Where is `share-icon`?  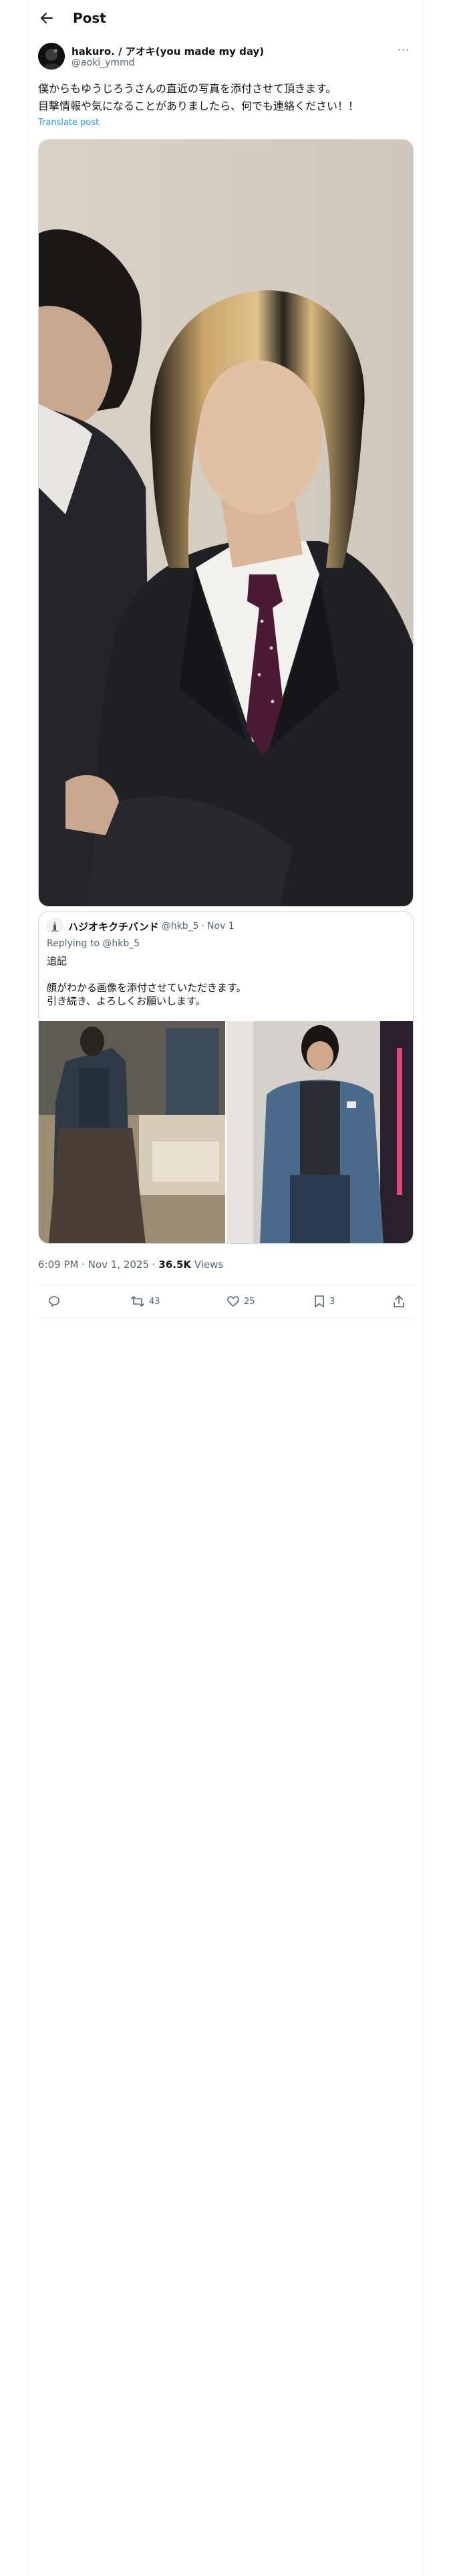 share-icon is located at coordinates (399, 1301).